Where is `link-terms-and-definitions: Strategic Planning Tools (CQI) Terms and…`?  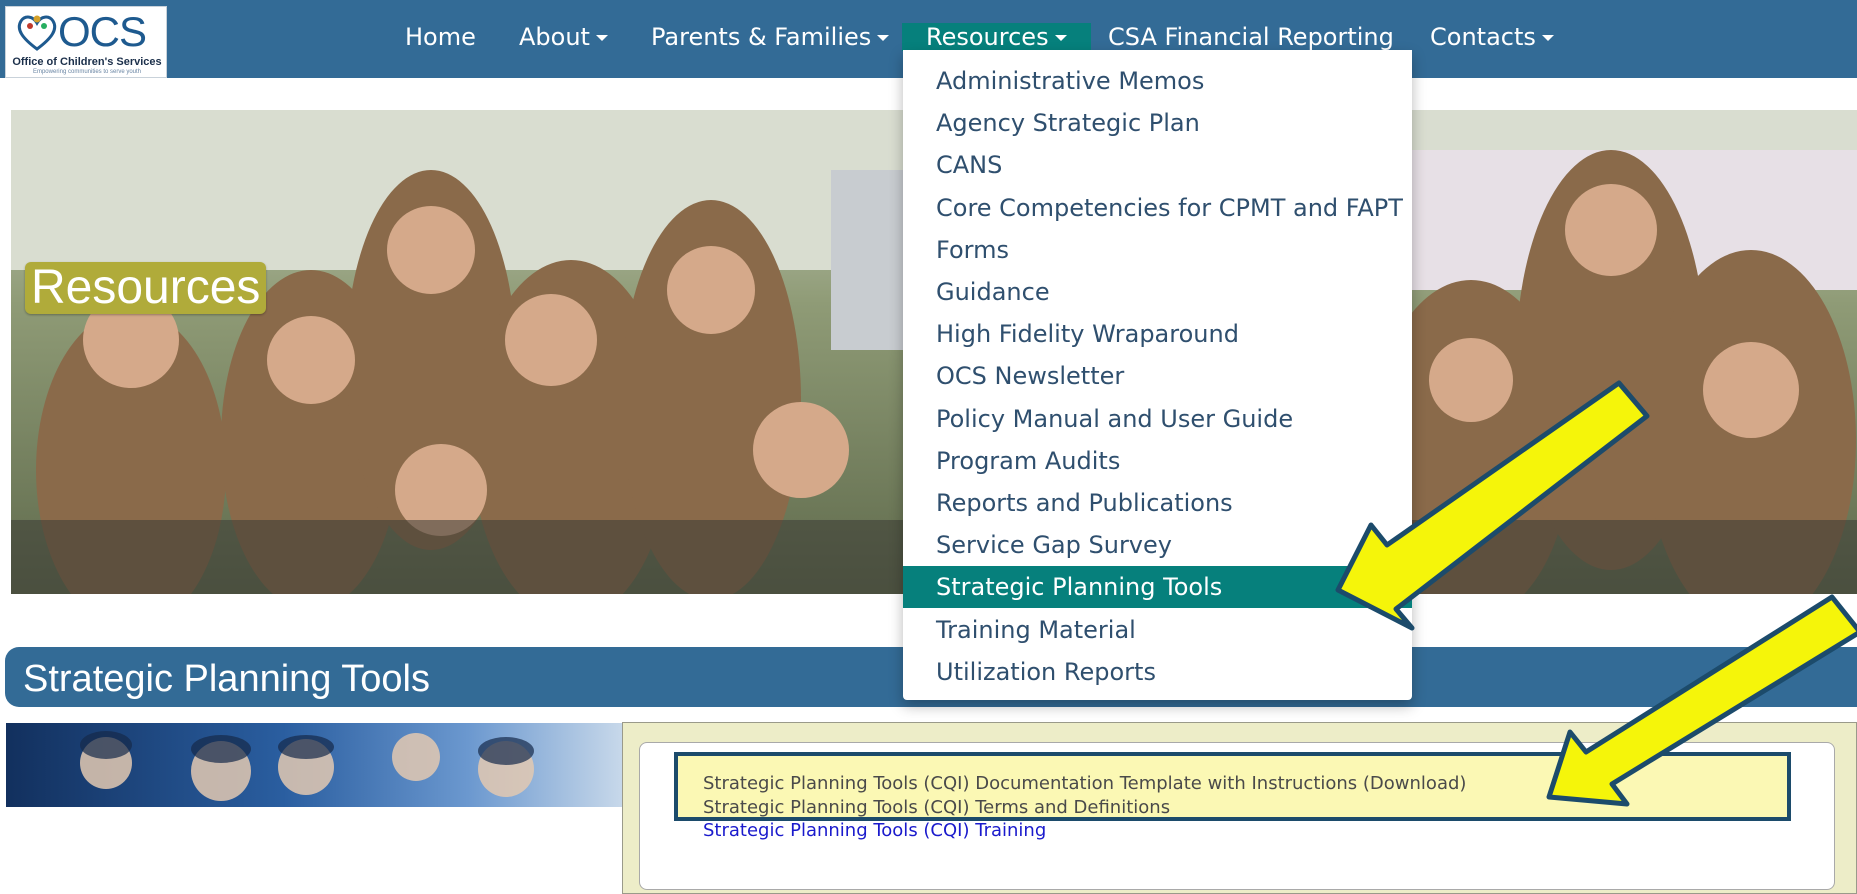 link-terms-and-definitions: Strategic Planning Tools (CQI) Terms and… is located at coordinates (936, 808).